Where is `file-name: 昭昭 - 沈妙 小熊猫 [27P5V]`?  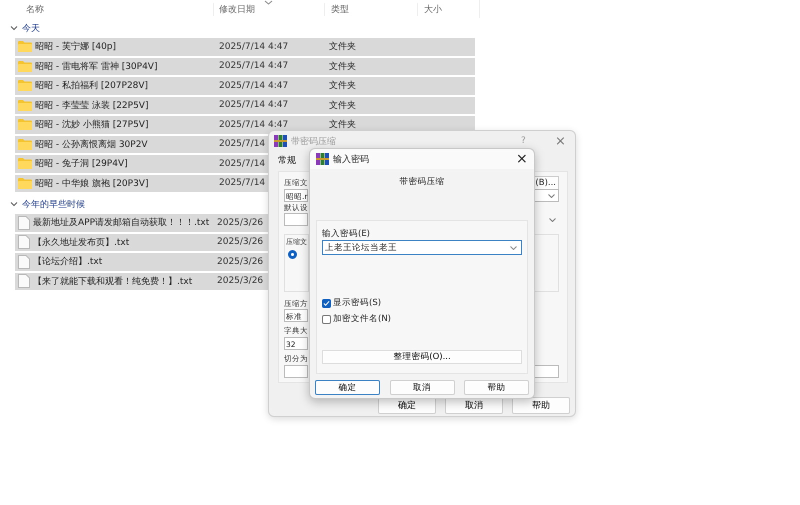
file-name: 昭昭 - 沈妙 小熊猫 [27P5V] is located at coordinates (92, 125).